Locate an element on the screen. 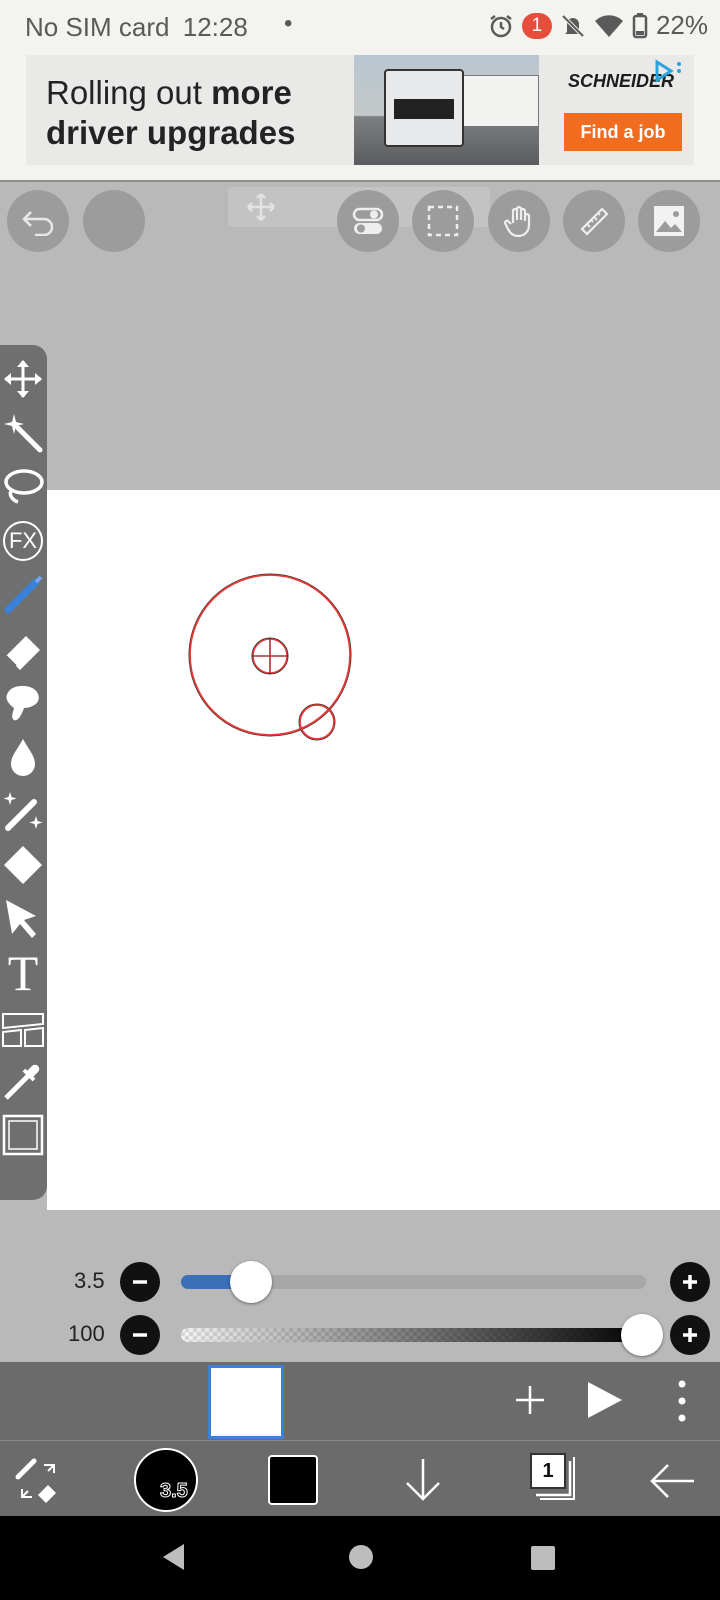 This screenshot has width=720, height=1600. tool-frame-divider is located at coordinates (23, 1027).